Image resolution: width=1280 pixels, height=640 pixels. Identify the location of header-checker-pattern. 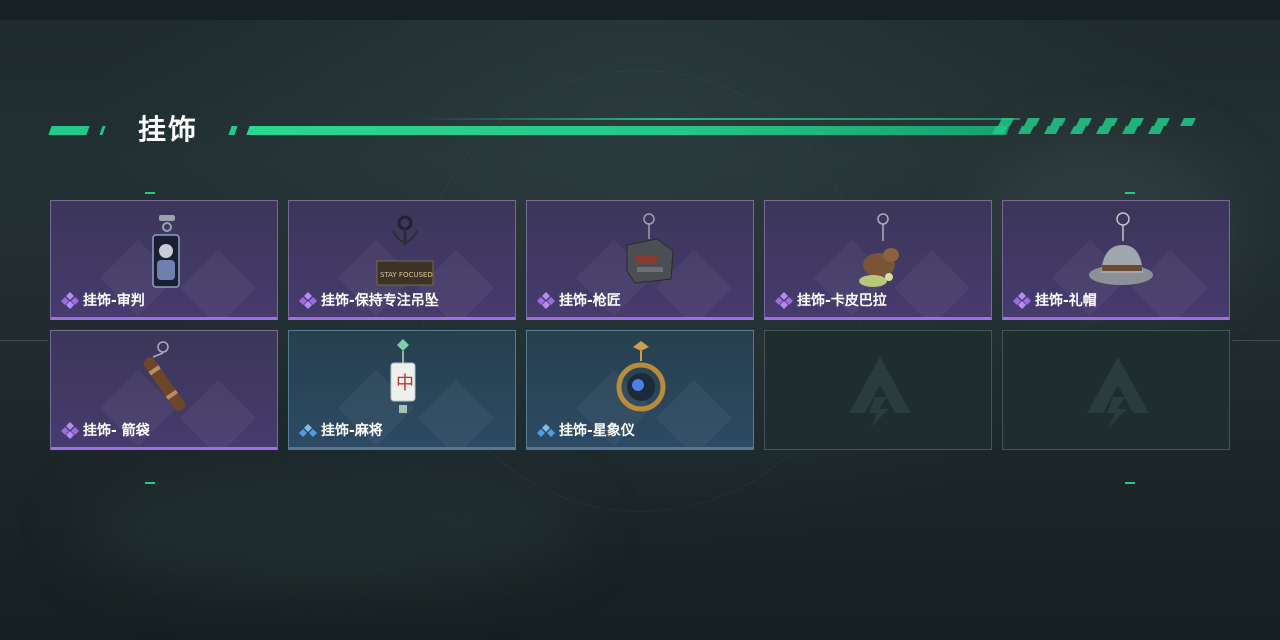
(1094, 126).